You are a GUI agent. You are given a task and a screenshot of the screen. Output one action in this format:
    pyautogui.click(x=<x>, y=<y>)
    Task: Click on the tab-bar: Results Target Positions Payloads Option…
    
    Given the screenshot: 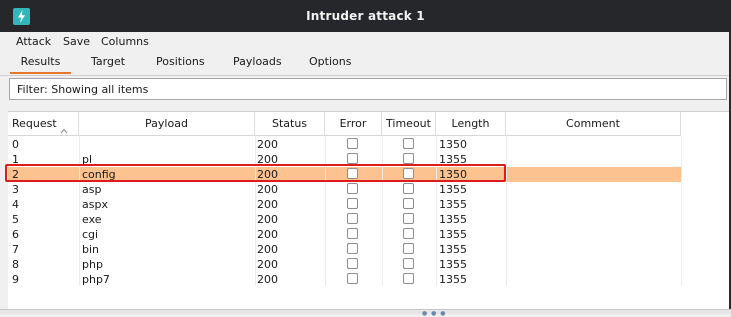 What is the action you would take?
    pyautogui.click(x=364, y=63)
    